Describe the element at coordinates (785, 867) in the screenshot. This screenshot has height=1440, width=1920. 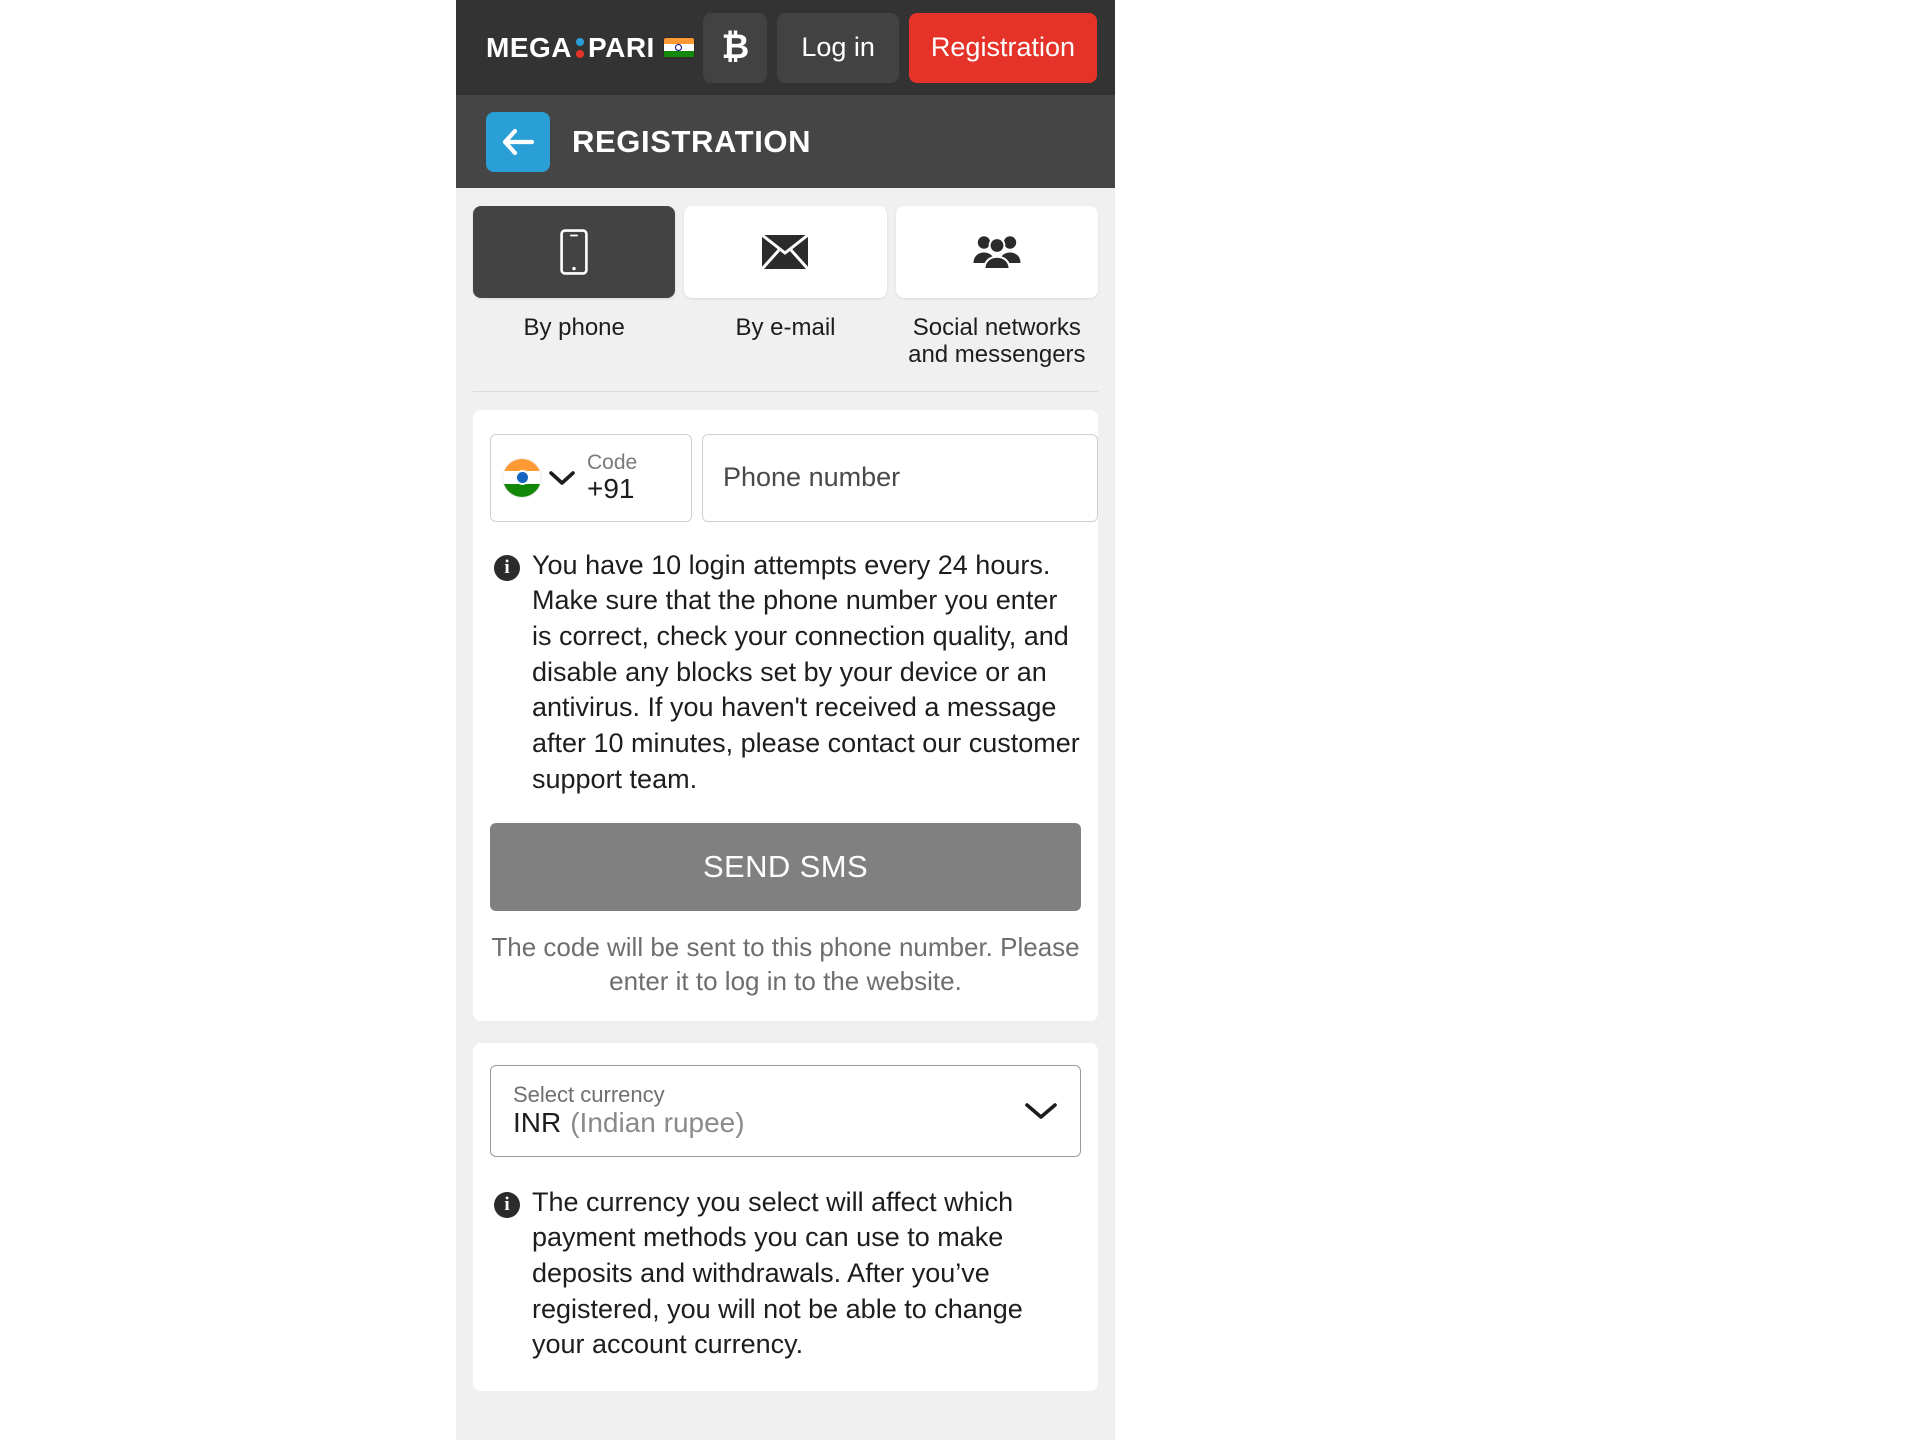
I see `send-sms-button: SEND SMS` at that location.